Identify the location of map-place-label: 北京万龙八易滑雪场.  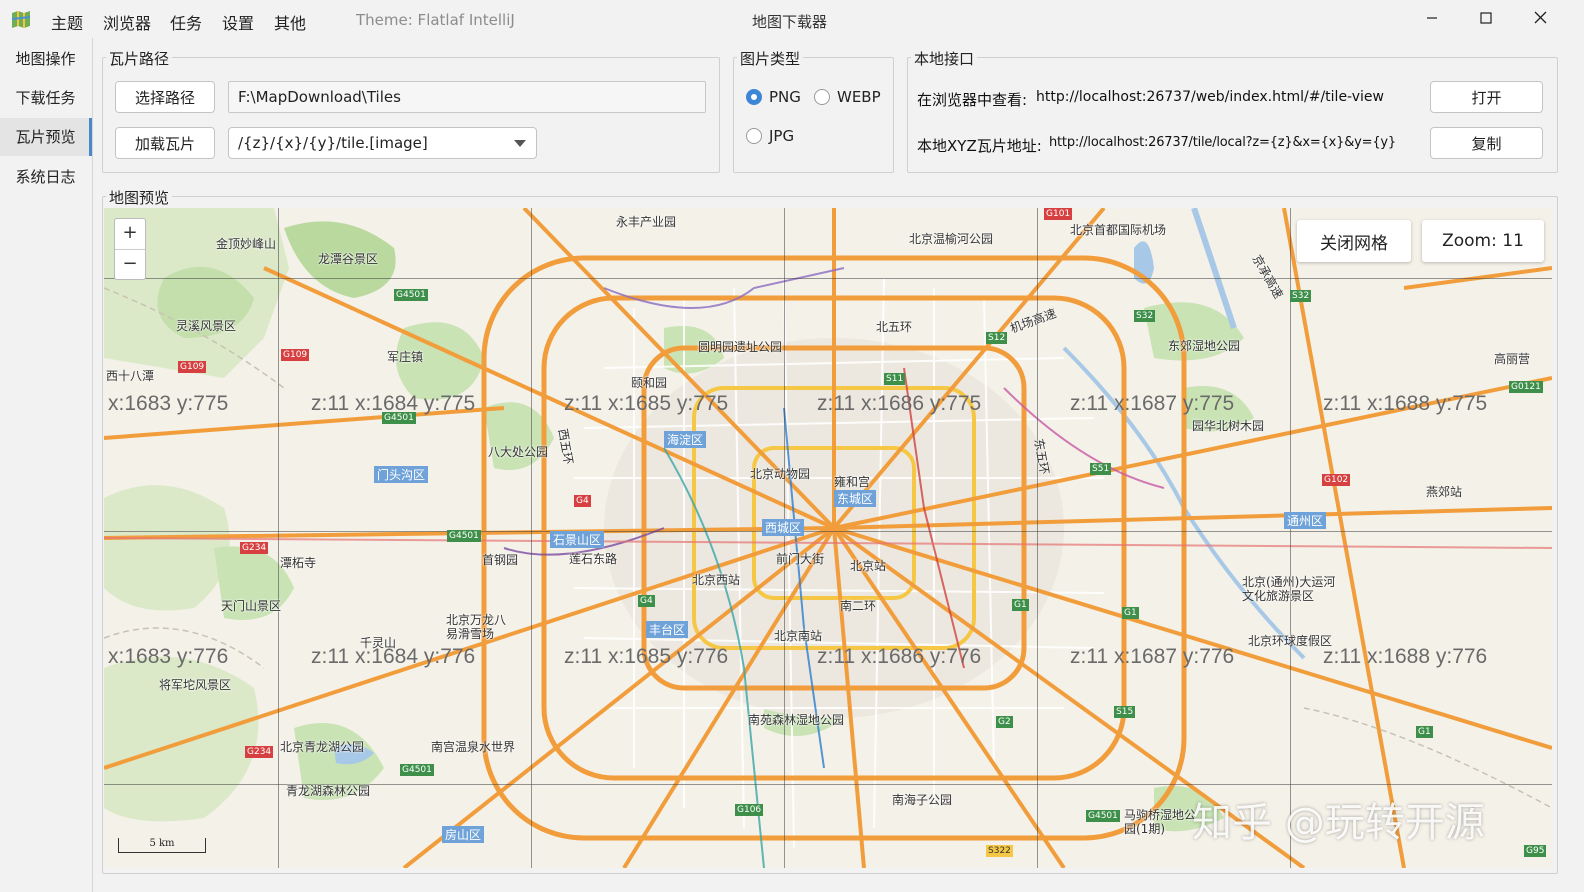
(476, 627).